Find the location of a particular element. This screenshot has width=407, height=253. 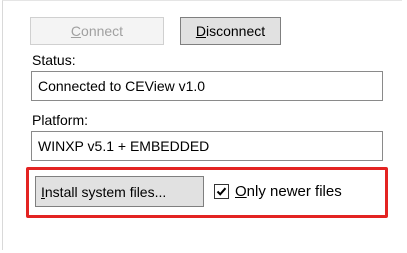

only-newer-files-label: Only newer files is located at coordinates (288, 191).